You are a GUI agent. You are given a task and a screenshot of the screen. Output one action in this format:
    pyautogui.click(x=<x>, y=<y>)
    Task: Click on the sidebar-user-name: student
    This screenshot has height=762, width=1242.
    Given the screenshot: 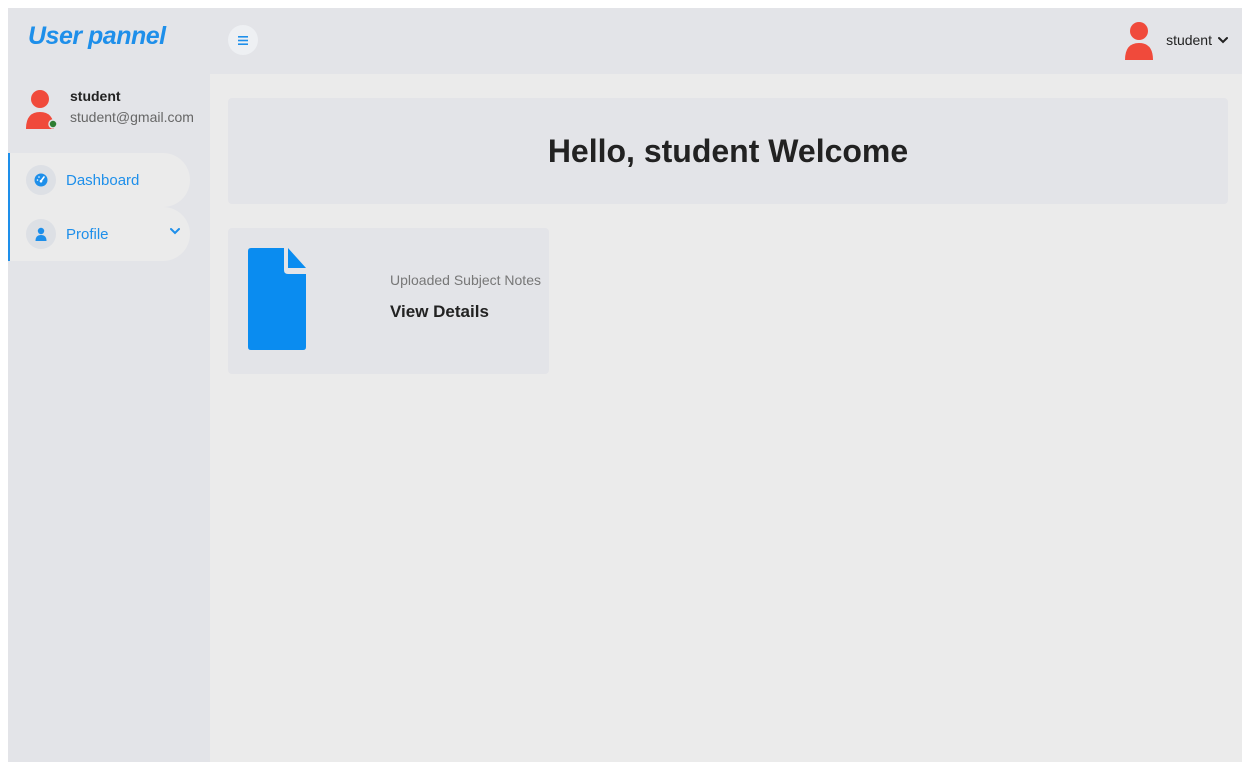 What is the action you would take?
    pyautogui.click(x=95, y=96)
    